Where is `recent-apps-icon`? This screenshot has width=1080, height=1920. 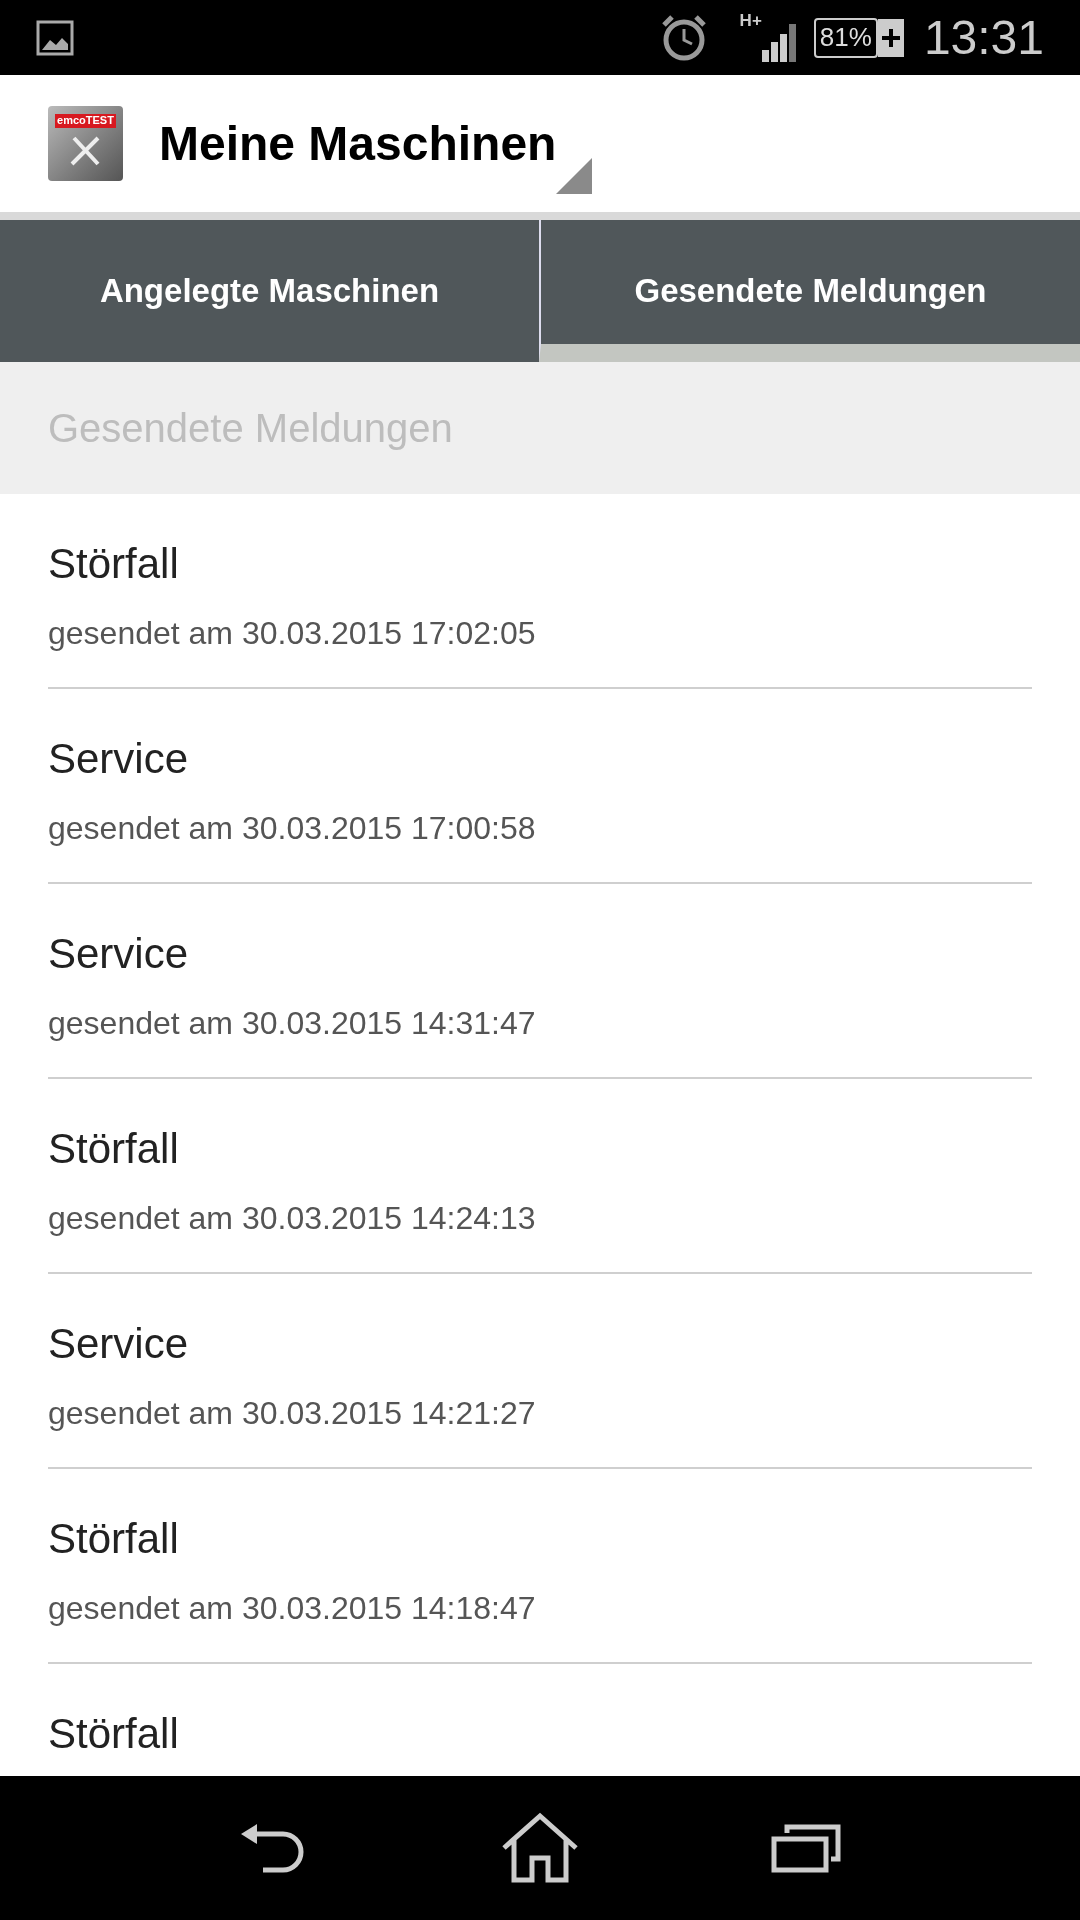
recent-apps-icon is located at coordinates (805, 1848).